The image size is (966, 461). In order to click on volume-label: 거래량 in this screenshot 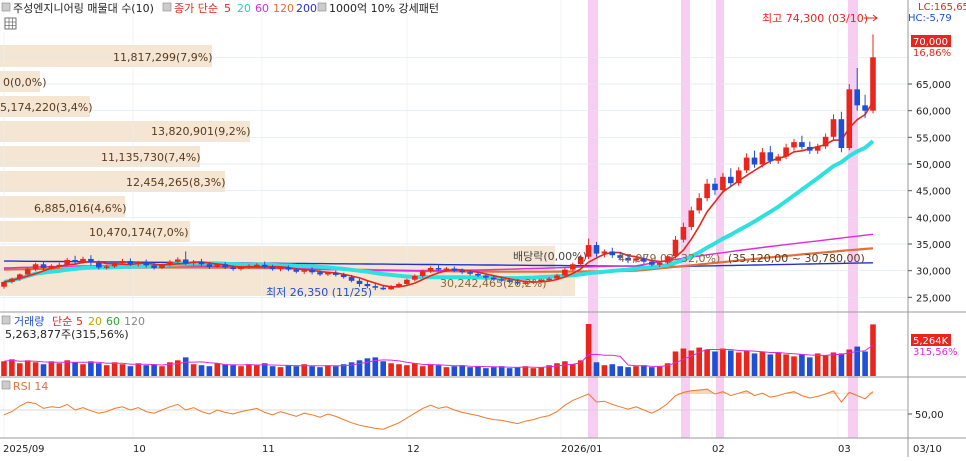, I will do `click(29, 321)`.